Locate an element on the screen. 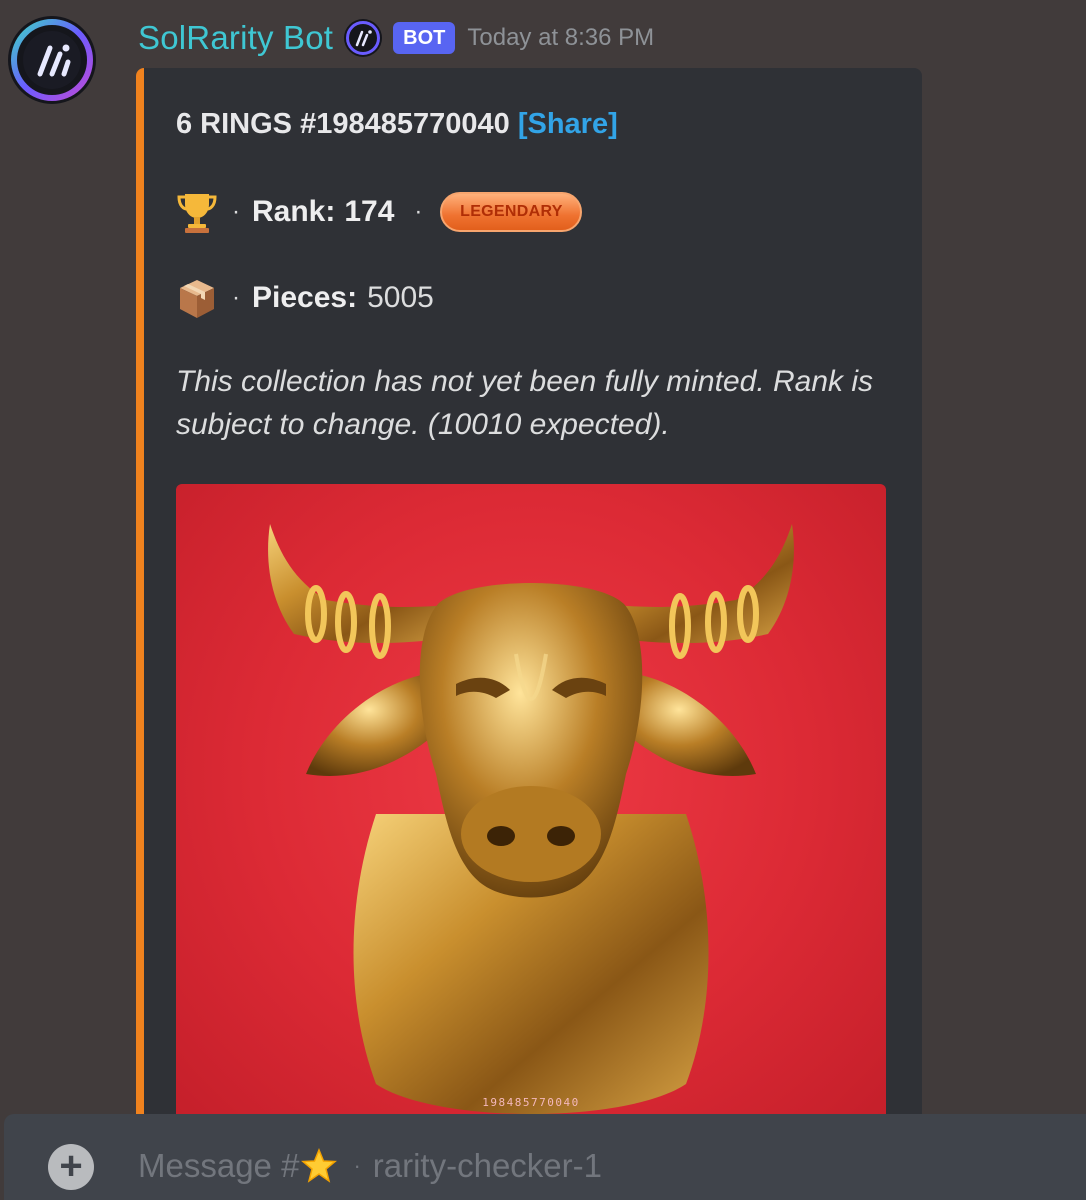 Image resolution: width=1086 pixels, height=1200 pixels. rank-label: Rank: is located at coordinates (294, 211).